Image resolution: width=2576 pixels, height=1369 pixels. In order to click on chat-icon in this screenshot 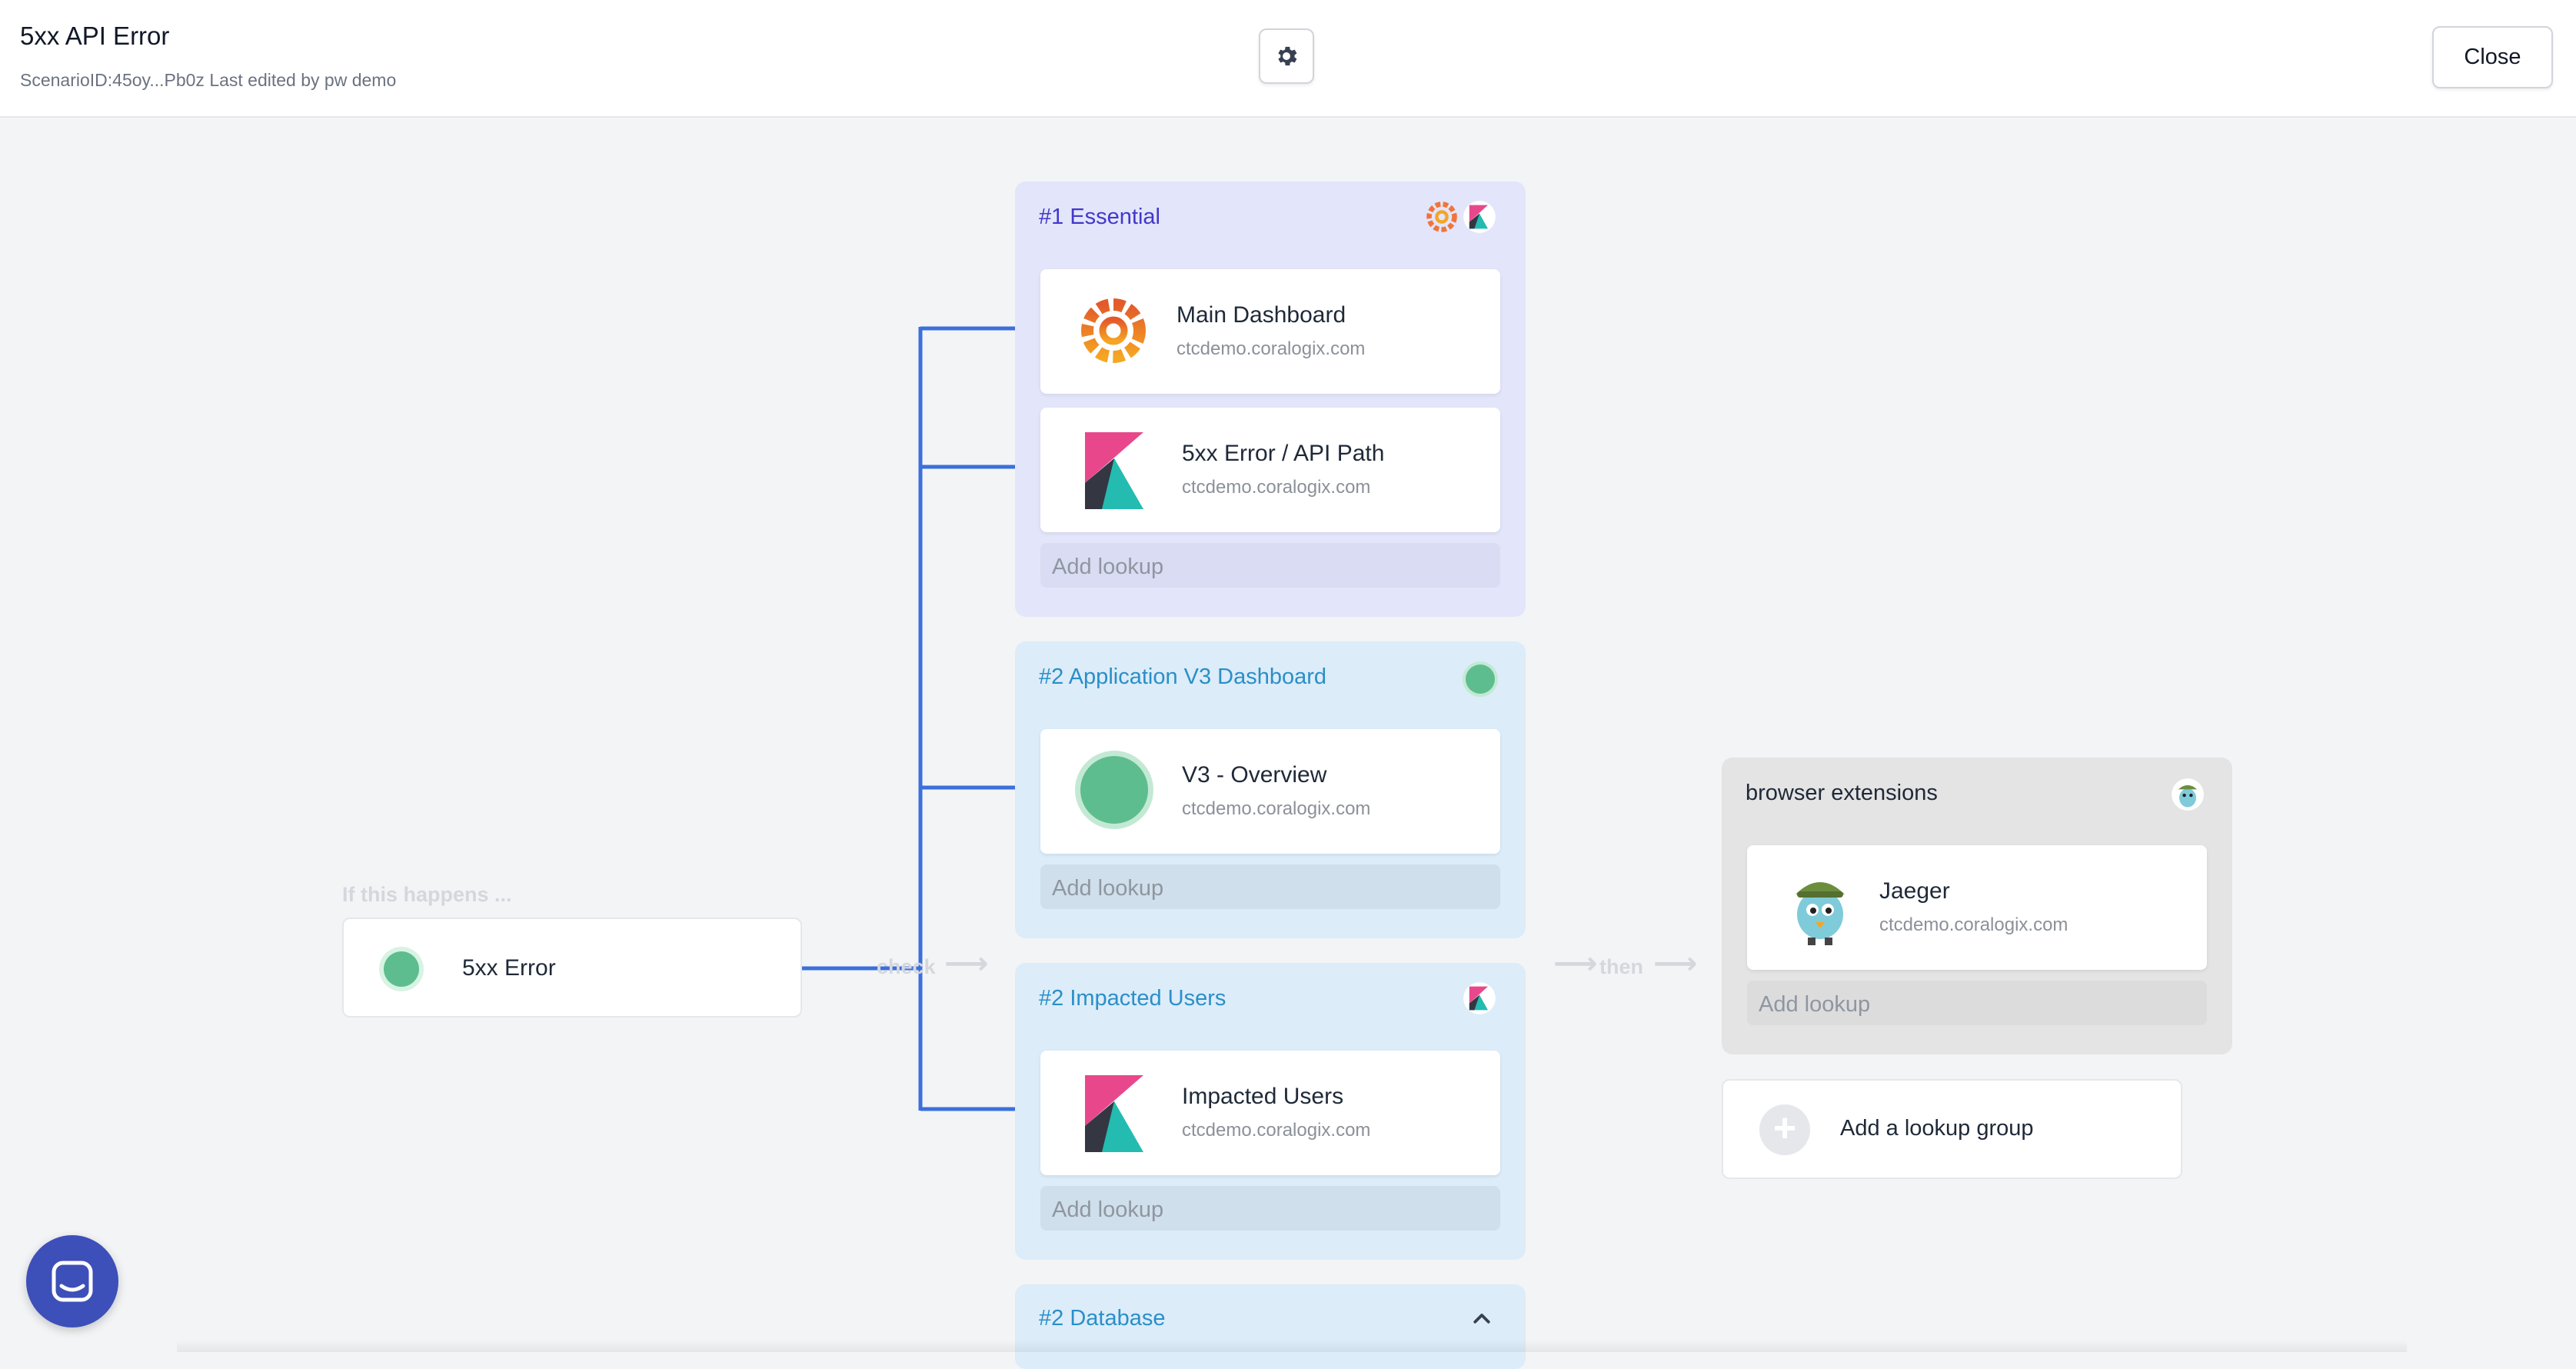, I will do `click(72, 1281)`.